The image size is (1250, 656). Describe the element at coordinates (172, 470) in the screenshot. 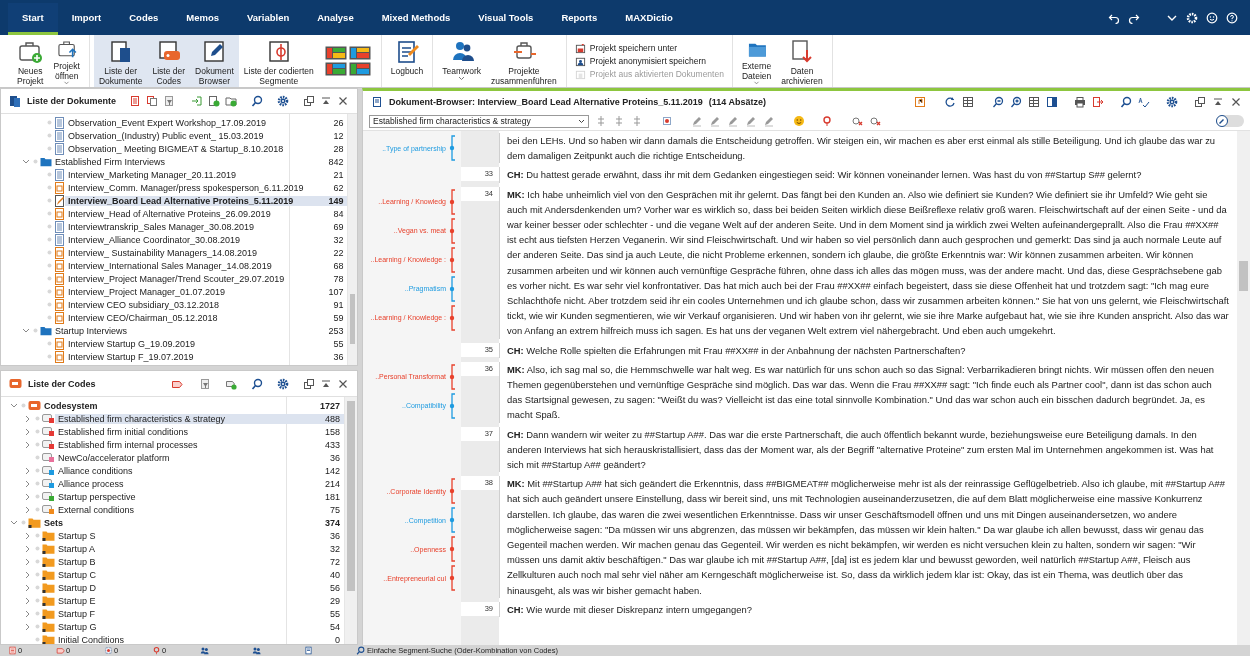

I see `code-row: Alliance conditions 142` at that location.